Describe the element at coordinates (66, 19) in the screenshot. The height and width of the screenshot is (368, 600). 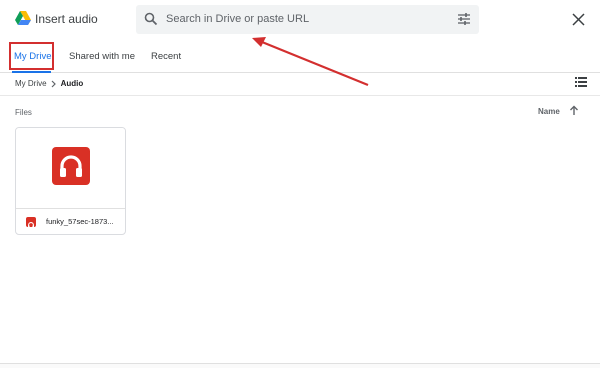
I see `dialog-title: Insert audio` at that location.